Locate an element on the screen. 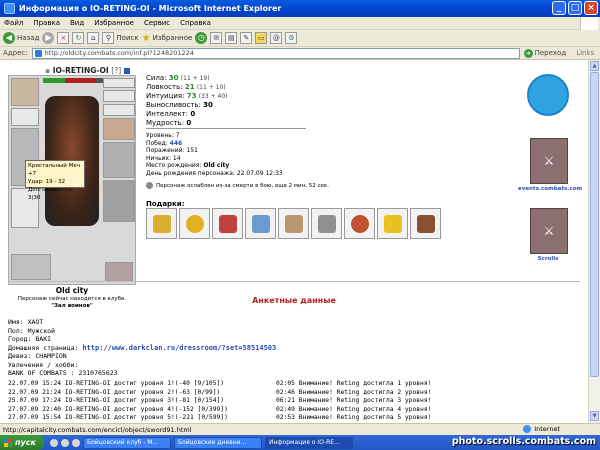  menu-edit: Правка is located at coordinates (46, 23).